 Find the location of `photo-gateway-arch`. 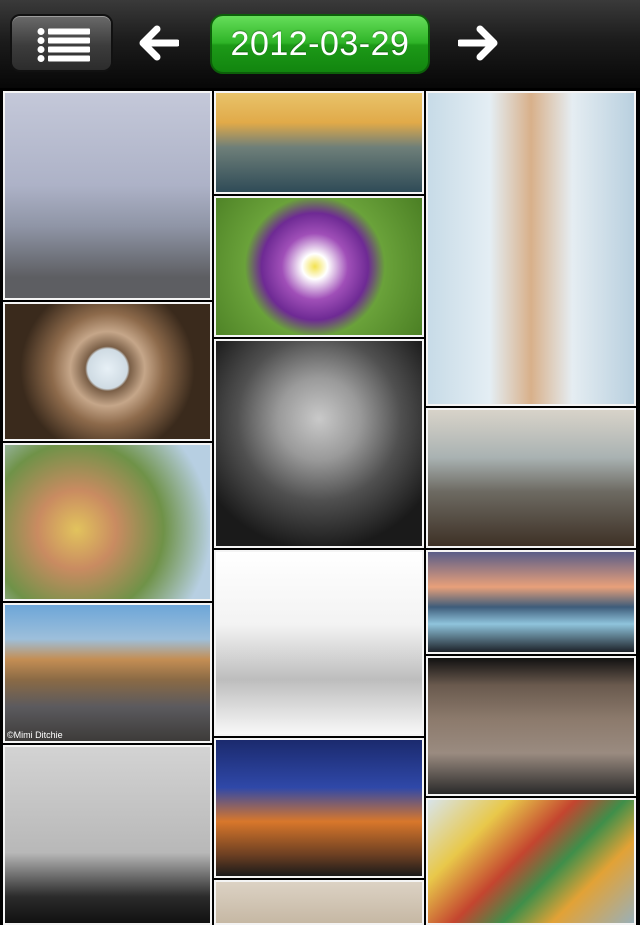

photo-gateway-arch is located at coordinates (107, 835).